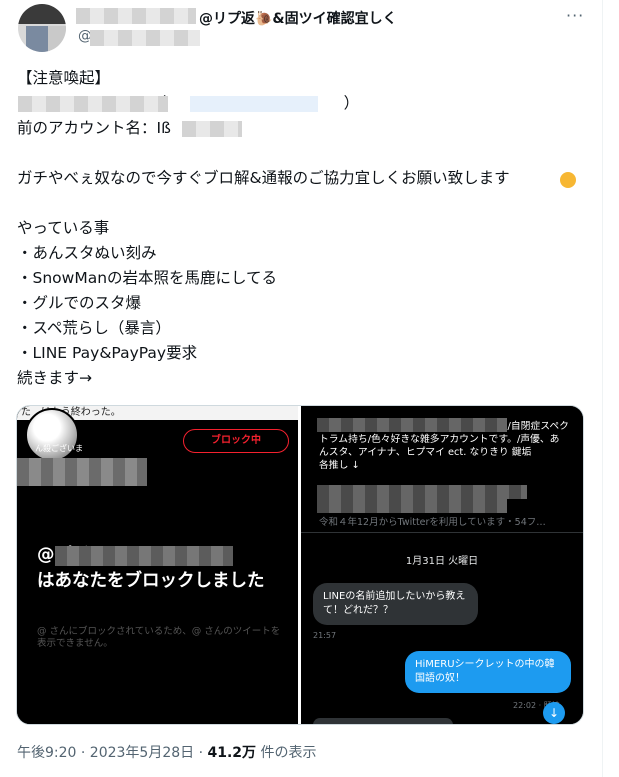 The image size is (619, 777). I want to click on view-count: 41.2万, so click(232, 753).